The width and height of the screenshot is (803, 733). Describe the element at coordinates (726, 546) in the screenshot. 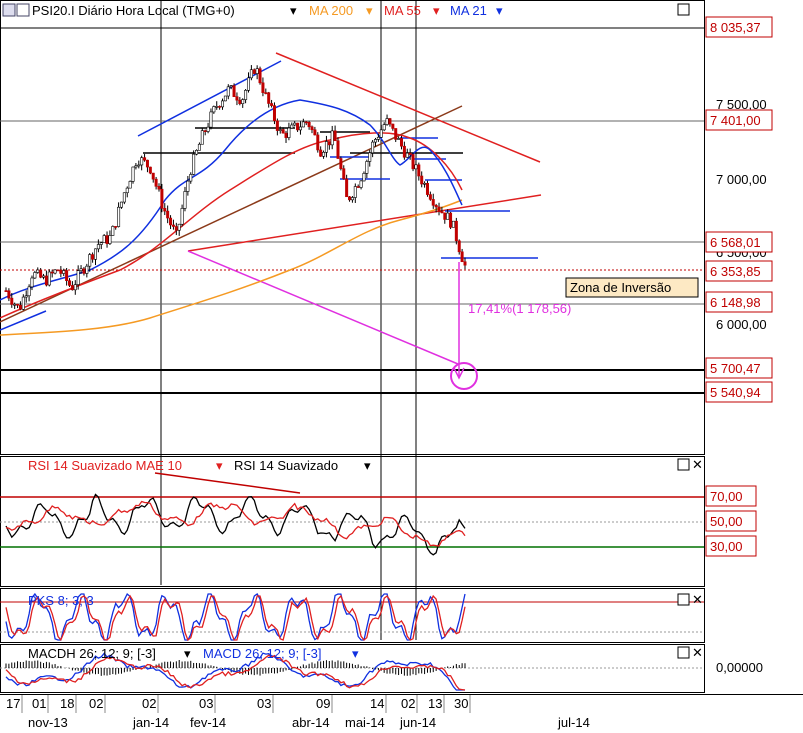

I see `rsi-30-label: 30,00` at that location.